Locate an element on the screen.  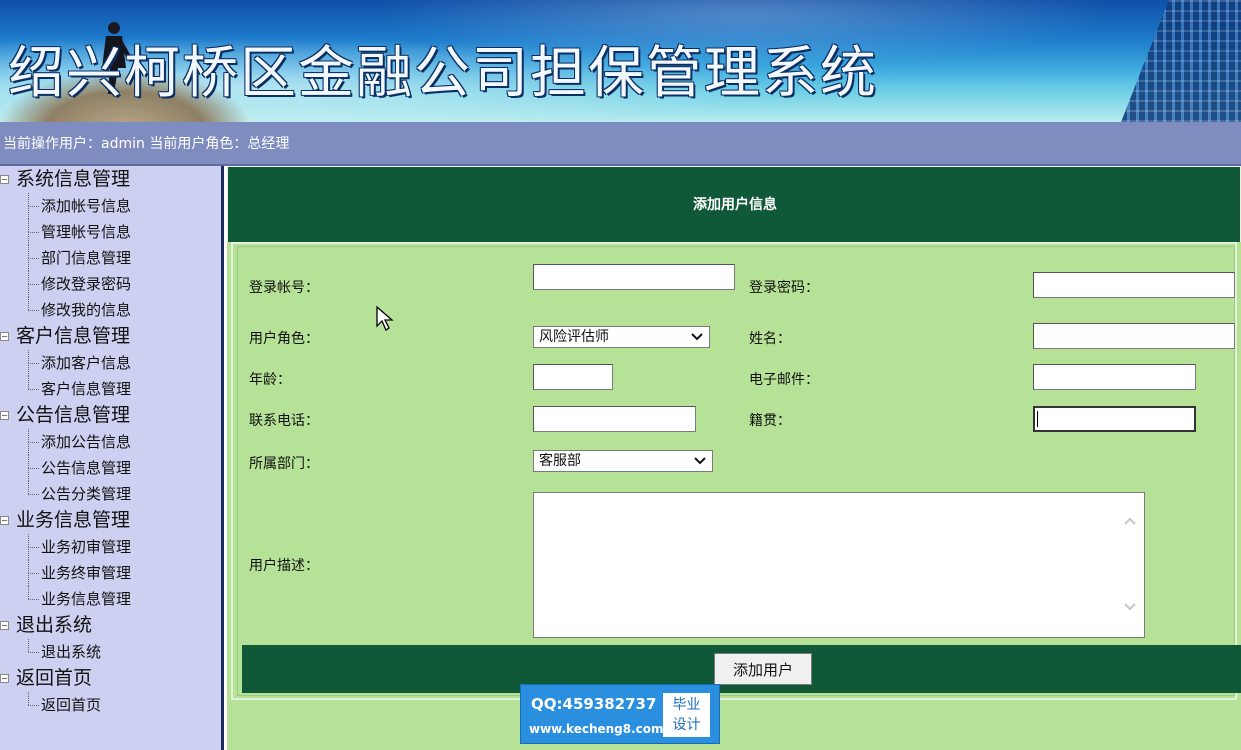
tree-group-title-customer: − 客户信息管理 is located at coordinates (110, 336).